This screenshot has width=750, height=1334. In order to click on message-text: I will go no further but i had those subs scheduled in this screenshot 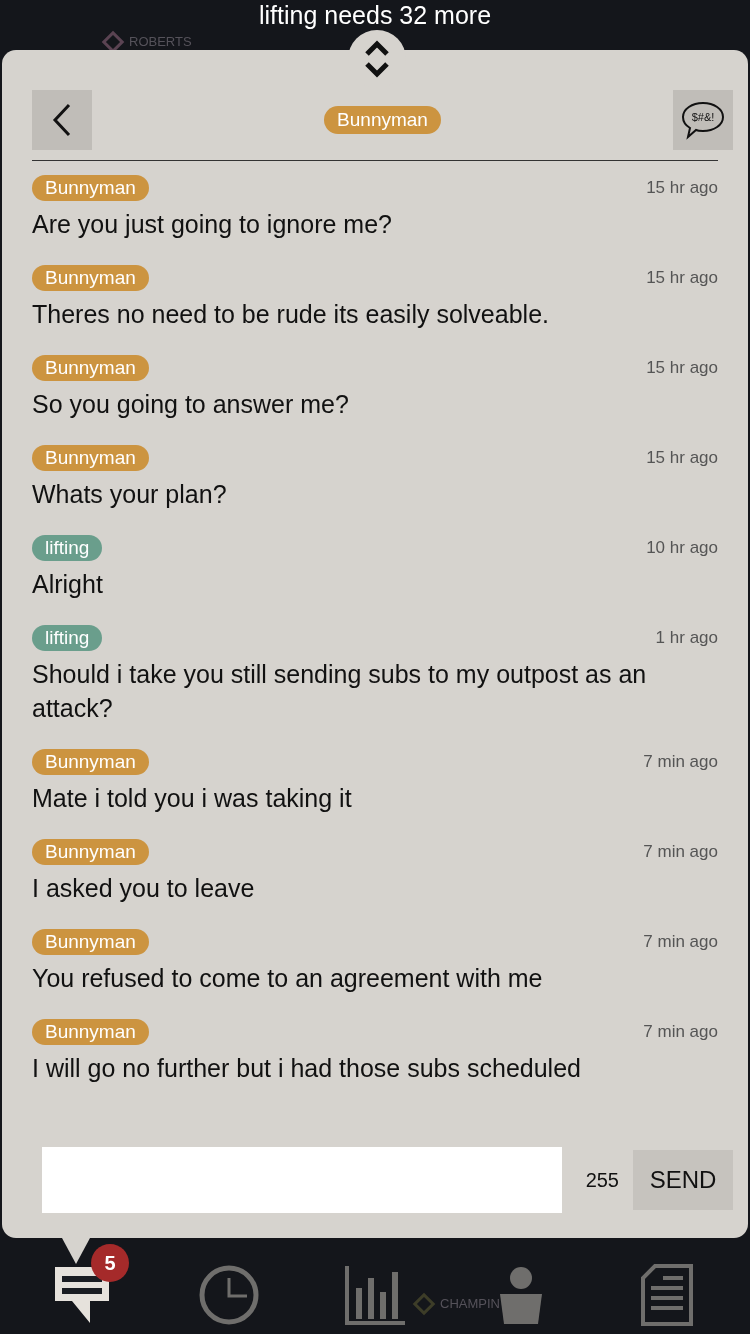, I will do `click(307, 1068)`.